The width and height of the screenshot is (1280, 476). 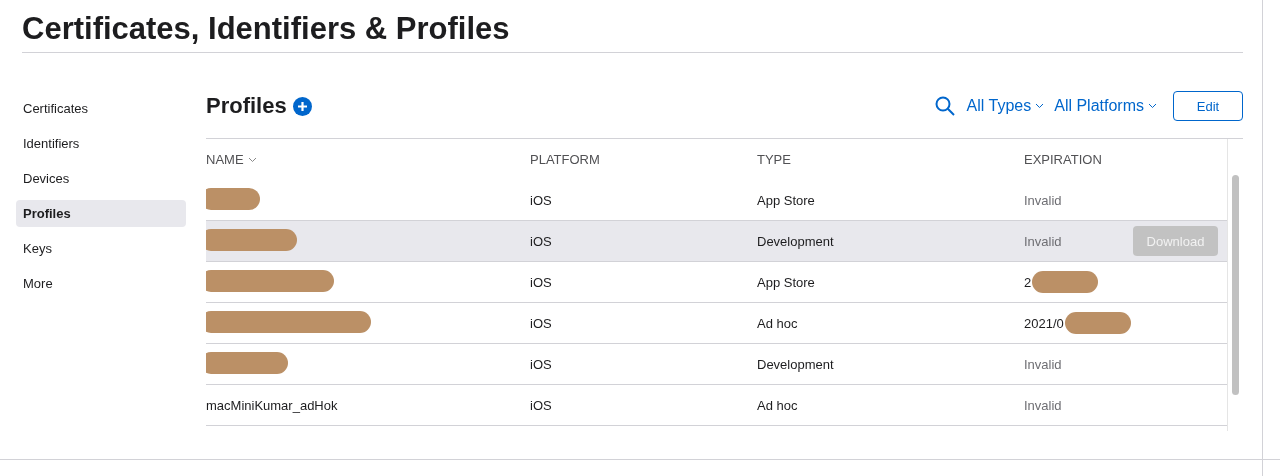 What do you see at coordinates (774, 159) in the screenshot?
I see `column-header: TYPE` at bounding box center [774, 159].